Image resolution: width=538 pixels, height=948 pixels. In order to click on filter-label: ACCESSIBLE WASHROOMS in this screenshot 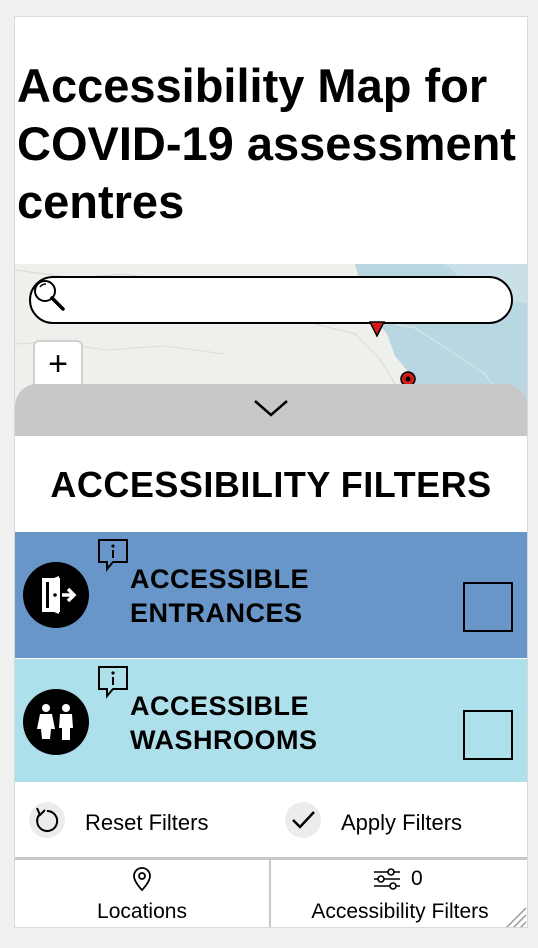, I will do `click(224, 723)`.